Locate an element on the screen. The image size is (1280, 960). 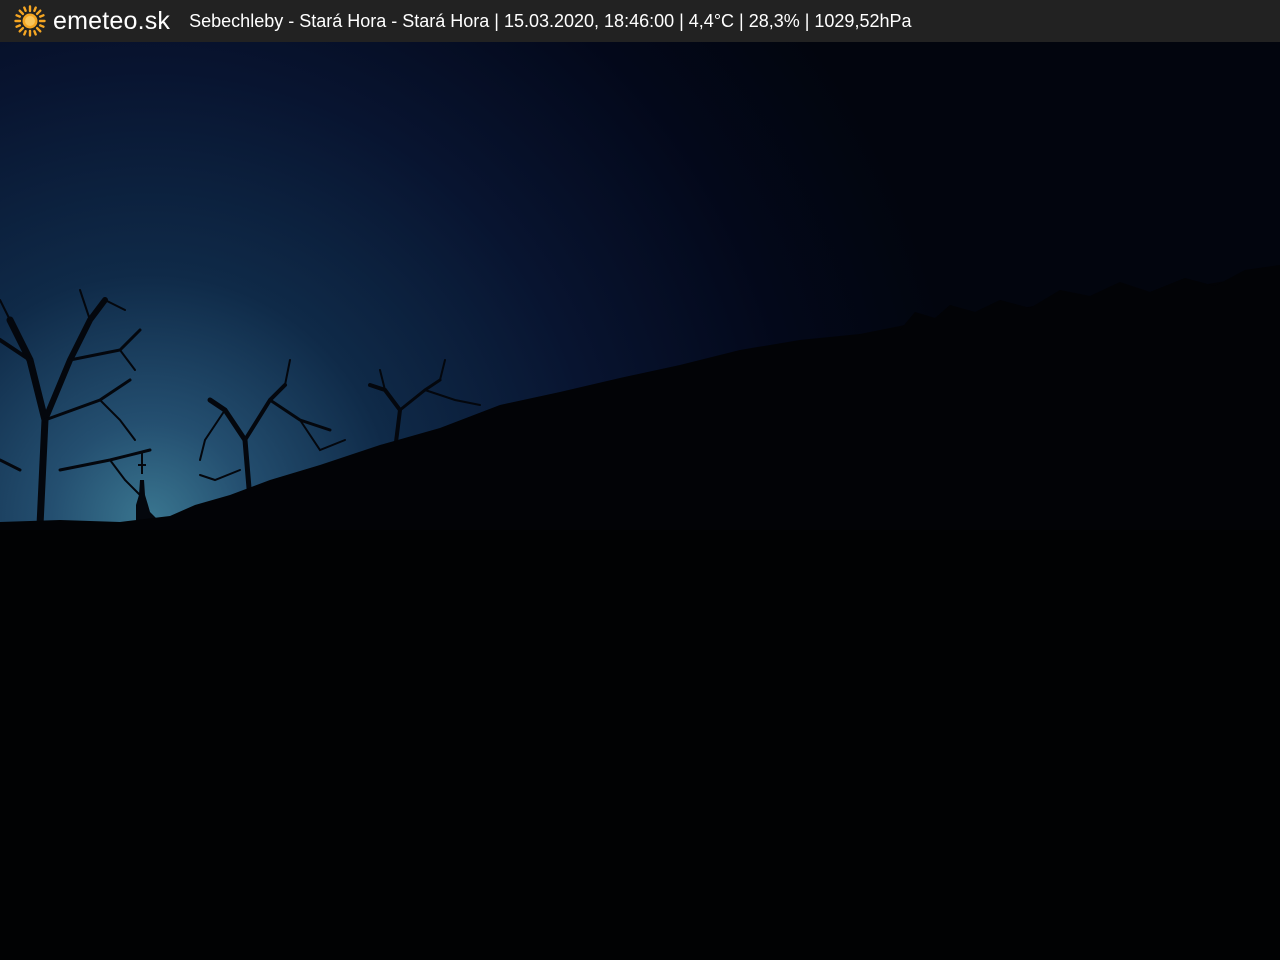
brand-name: emeteo.sk is located at coordinates (112, 21).